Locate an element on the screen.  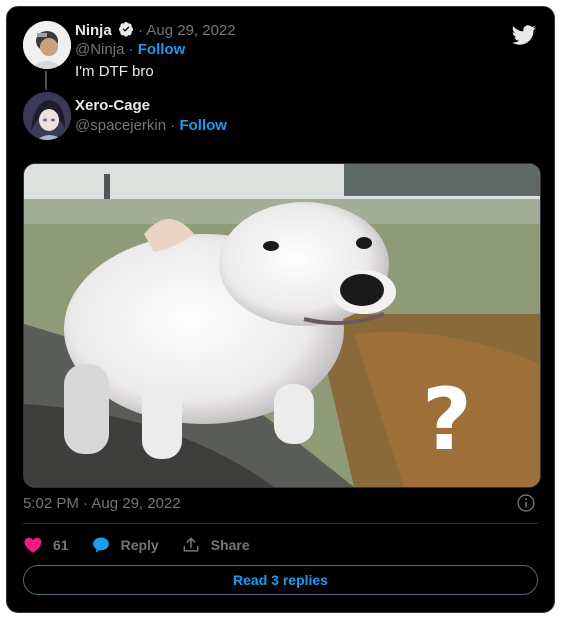
question-mark-overlay: ? is located at coordinates (447, 420).